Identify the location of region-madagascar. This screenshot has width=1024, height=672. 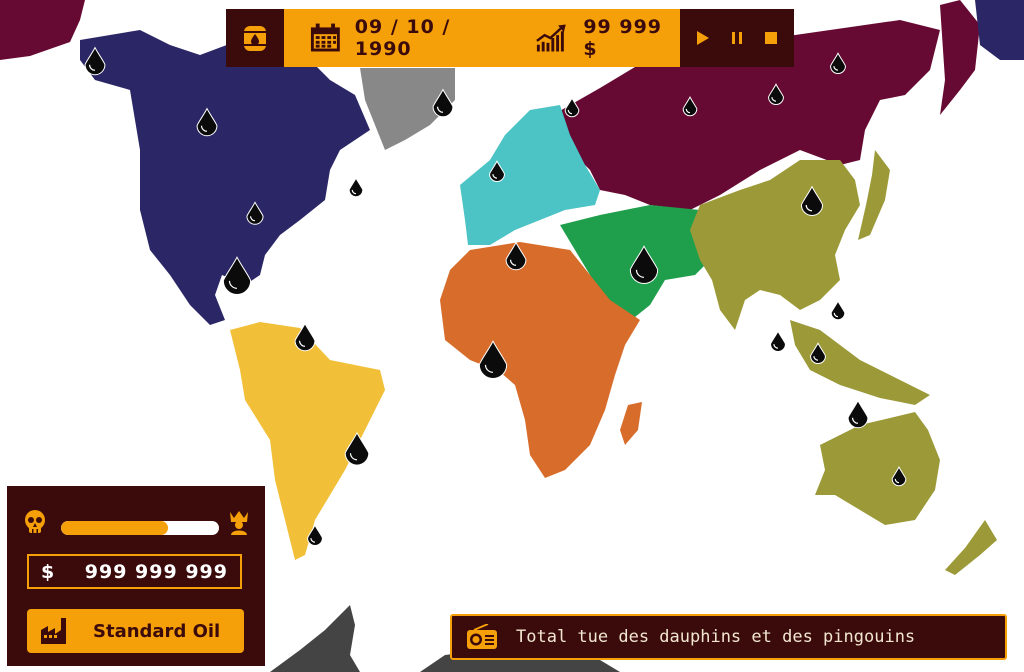
(631, 423).